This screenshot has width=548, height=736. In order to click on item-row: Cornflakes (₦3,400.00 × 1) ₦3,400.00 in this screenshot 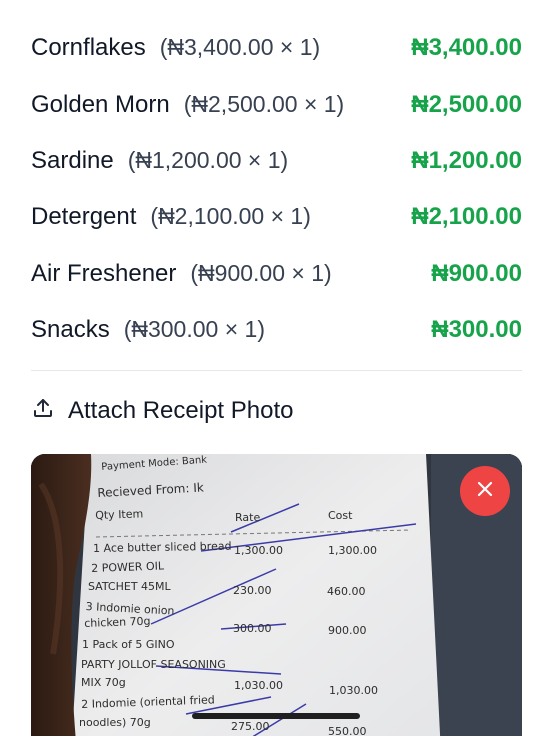, I will do `click(276, 48)`.